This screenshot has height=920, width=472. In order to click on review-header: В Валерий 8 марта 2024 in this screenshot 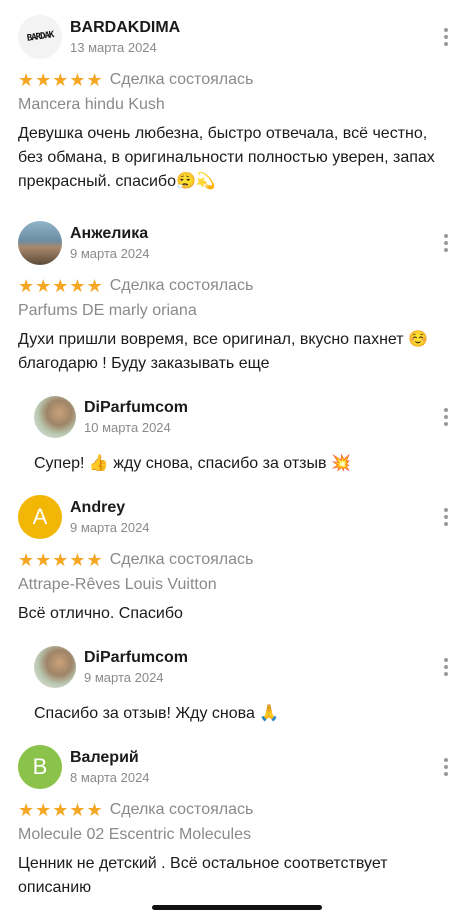, I will do `click(236, 767)`.